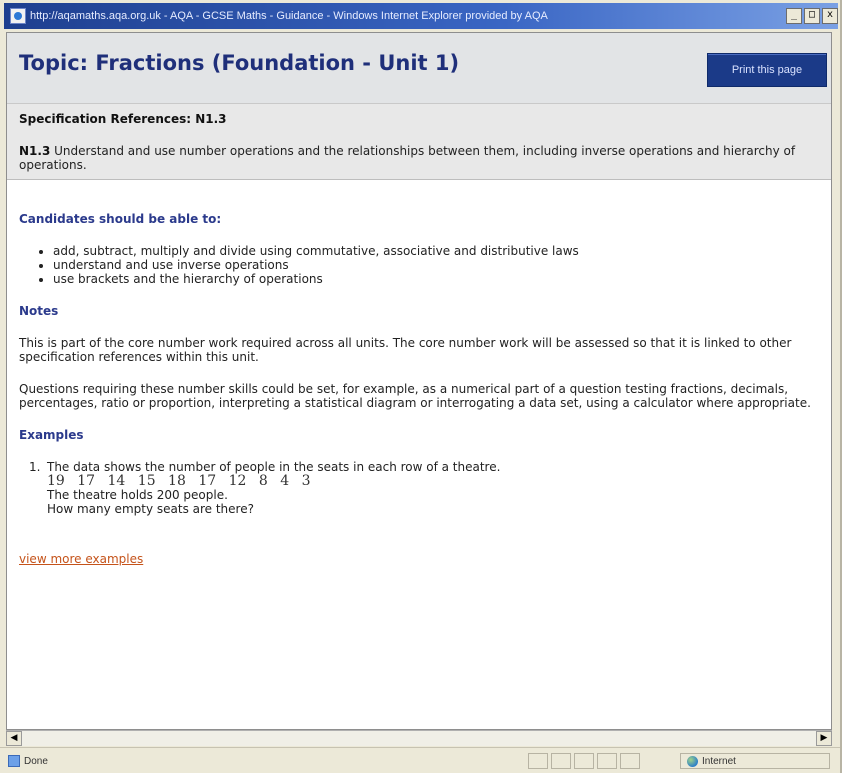 This screenshot has width=842, height=773. Describe the element at coordinates (18, 16) in the screenshot. I see `internet-explorer-icon` at that location.